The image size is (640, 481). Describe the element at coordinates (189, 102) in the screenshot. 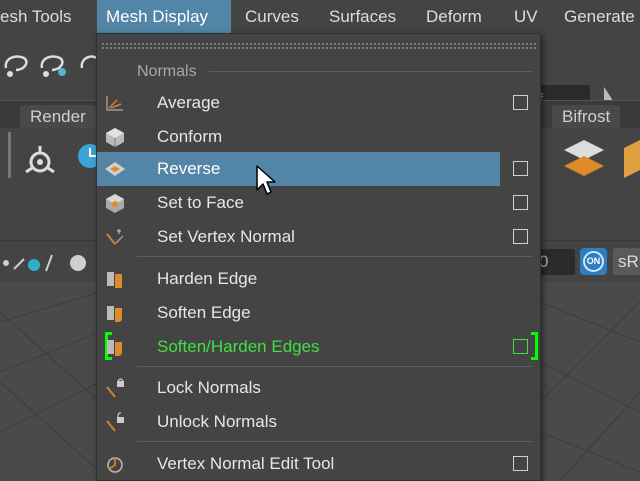

I see `menu-item-label: Average` at that location.